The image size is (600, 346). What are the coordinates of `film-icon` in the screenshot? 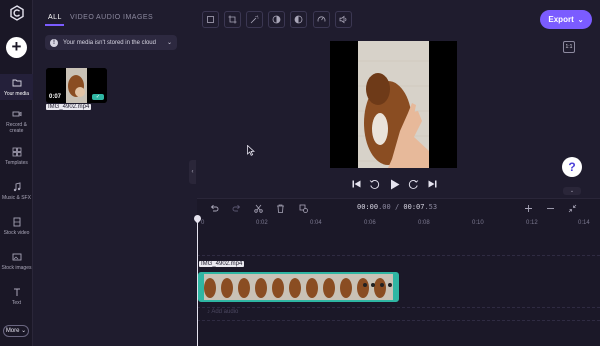 It's located at (16, 222).